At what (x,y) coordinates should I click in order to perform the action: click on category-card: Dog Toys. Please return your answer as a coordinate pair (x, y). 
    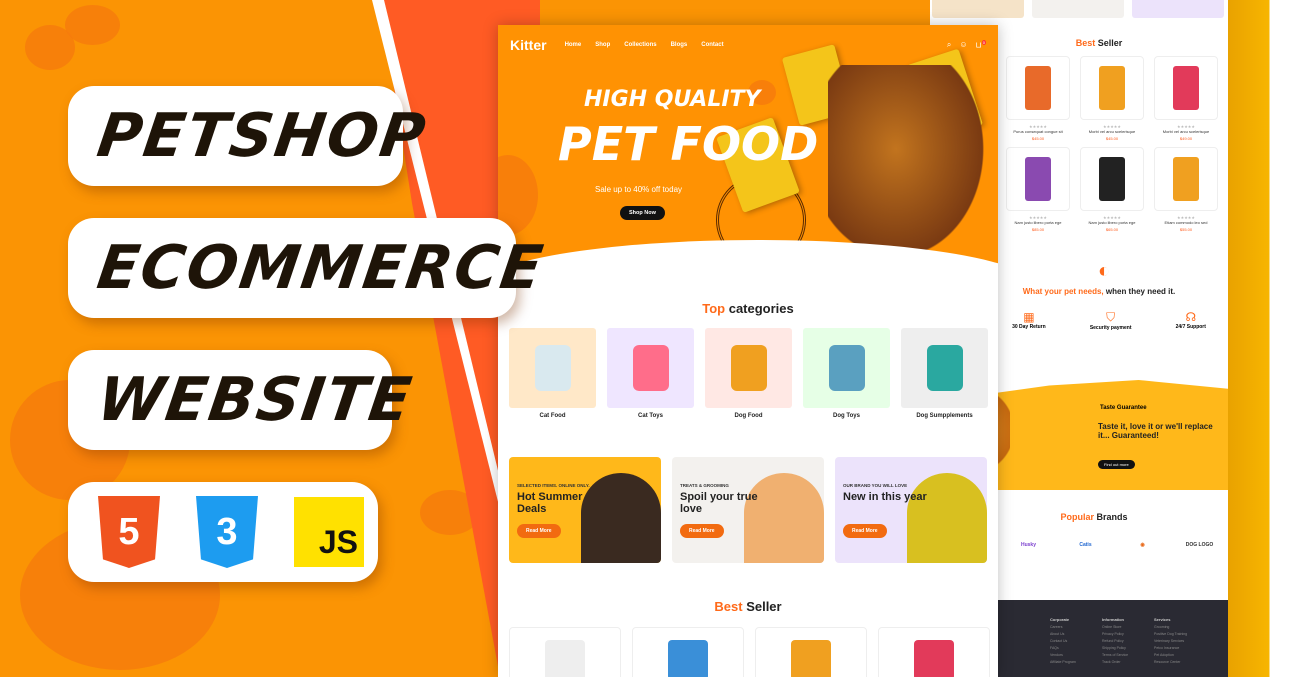
    Looking at the image, I should click on (846, 373).